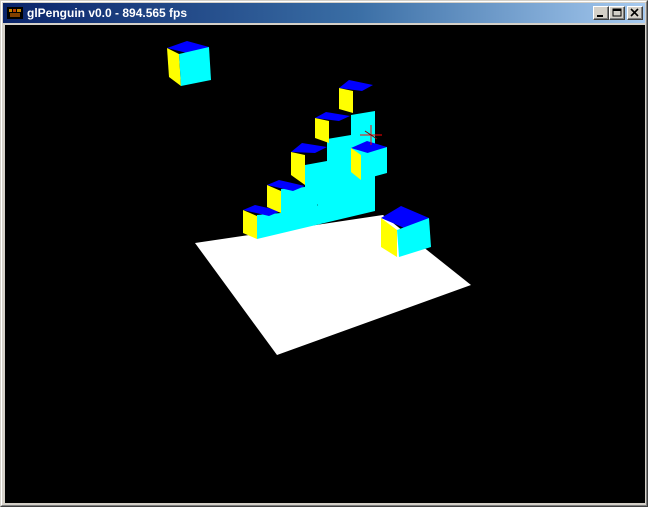 This screenshot has width=648, height=507. What do you see at coordinates (15, 13) in the screenshot?
I see `app-icon` at bounding box center [15, 13].